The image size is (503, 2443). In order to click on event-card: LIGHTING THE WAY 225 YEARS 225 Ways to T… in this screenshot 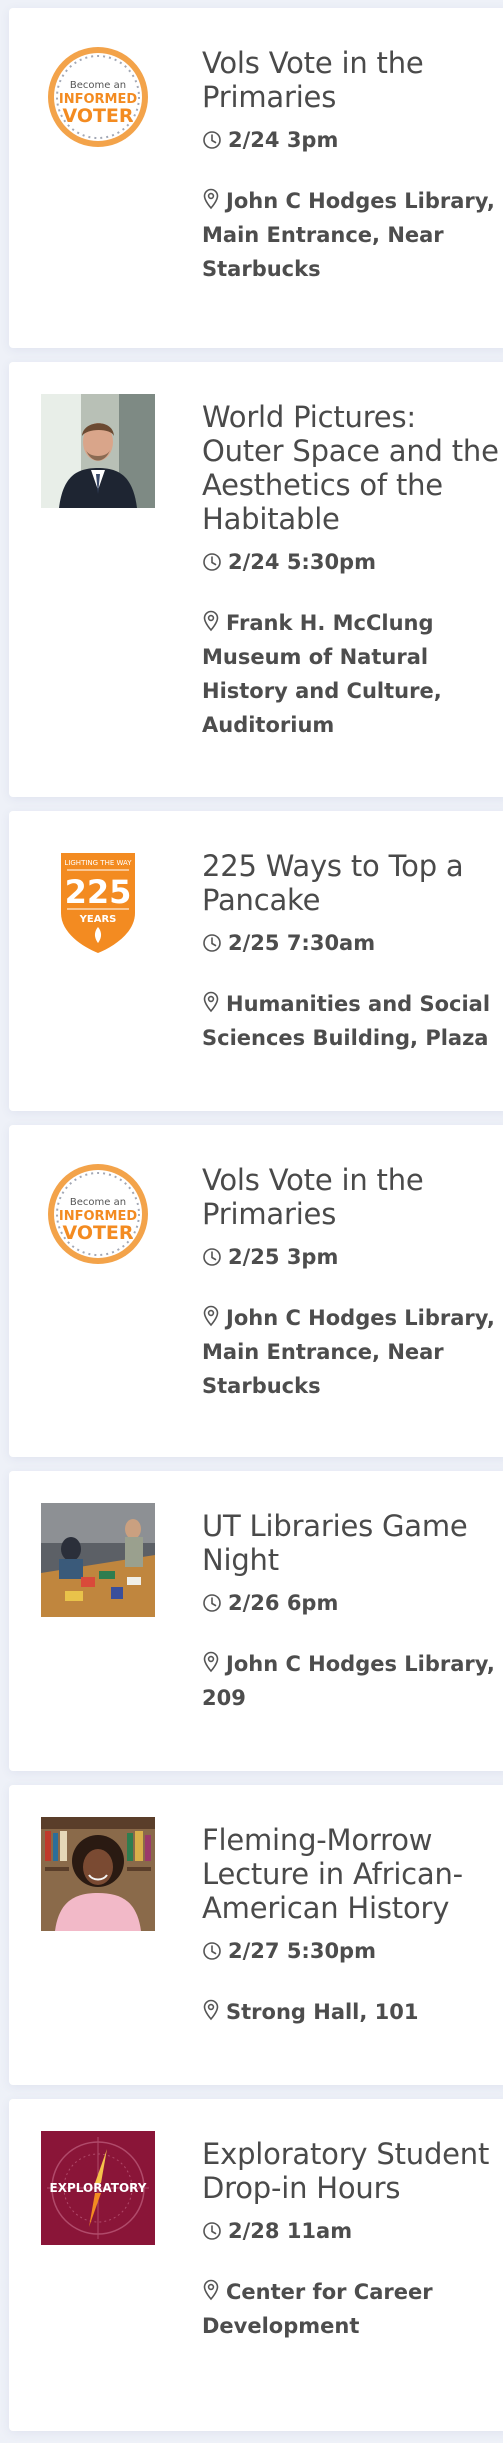, I will do `click(256, 961)`.